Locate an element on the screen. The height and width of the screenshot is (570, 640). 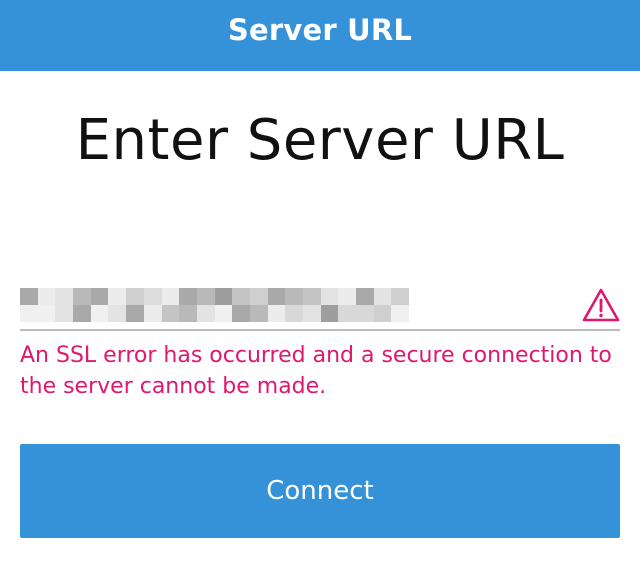
page-heading: Enter Server URL is located at coordinates (320, 140).